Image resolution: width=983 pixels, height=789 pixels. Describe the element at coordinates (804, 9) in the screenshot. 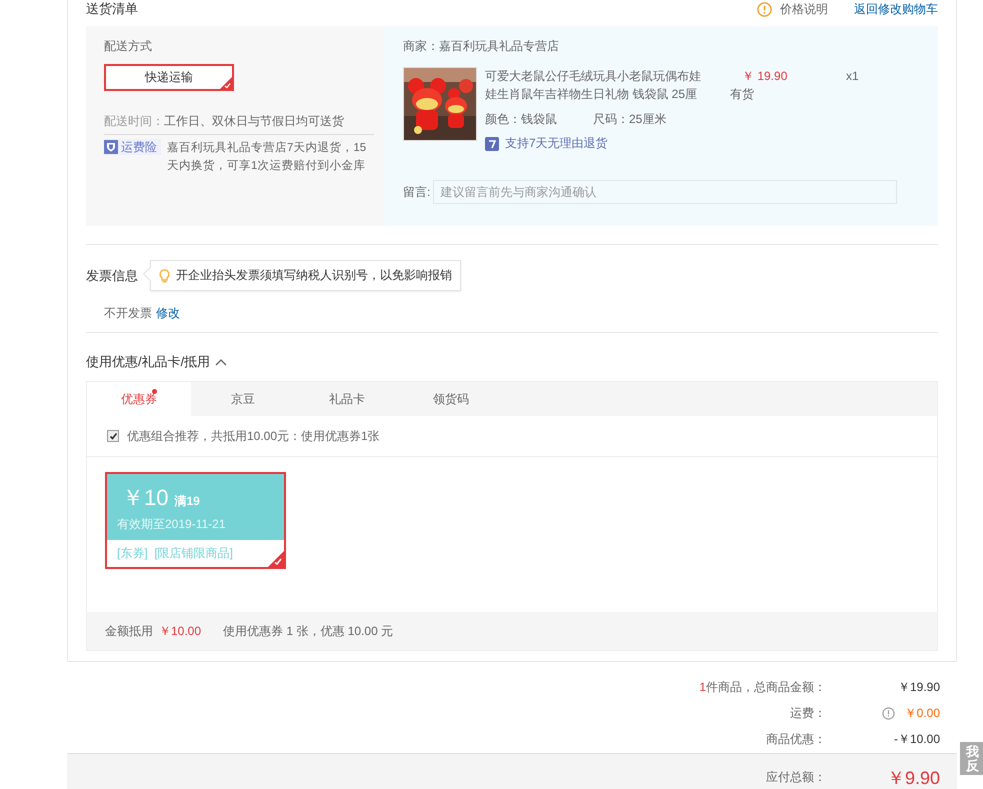

I see `price-note-link: 价格说明` at that location.